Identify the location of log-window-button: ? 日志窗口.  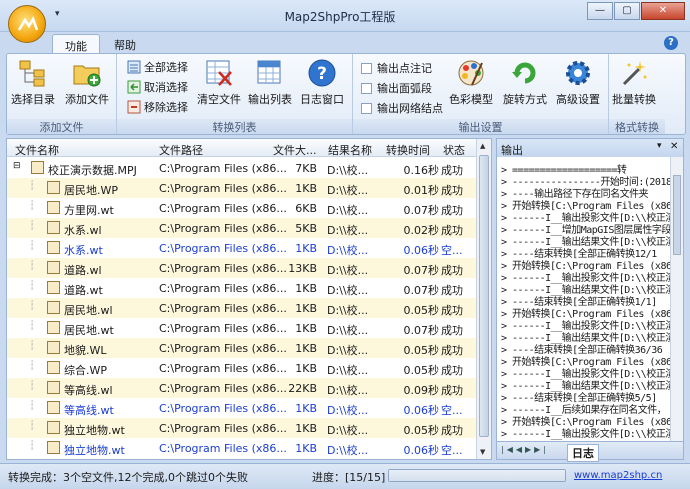
(322, 82).